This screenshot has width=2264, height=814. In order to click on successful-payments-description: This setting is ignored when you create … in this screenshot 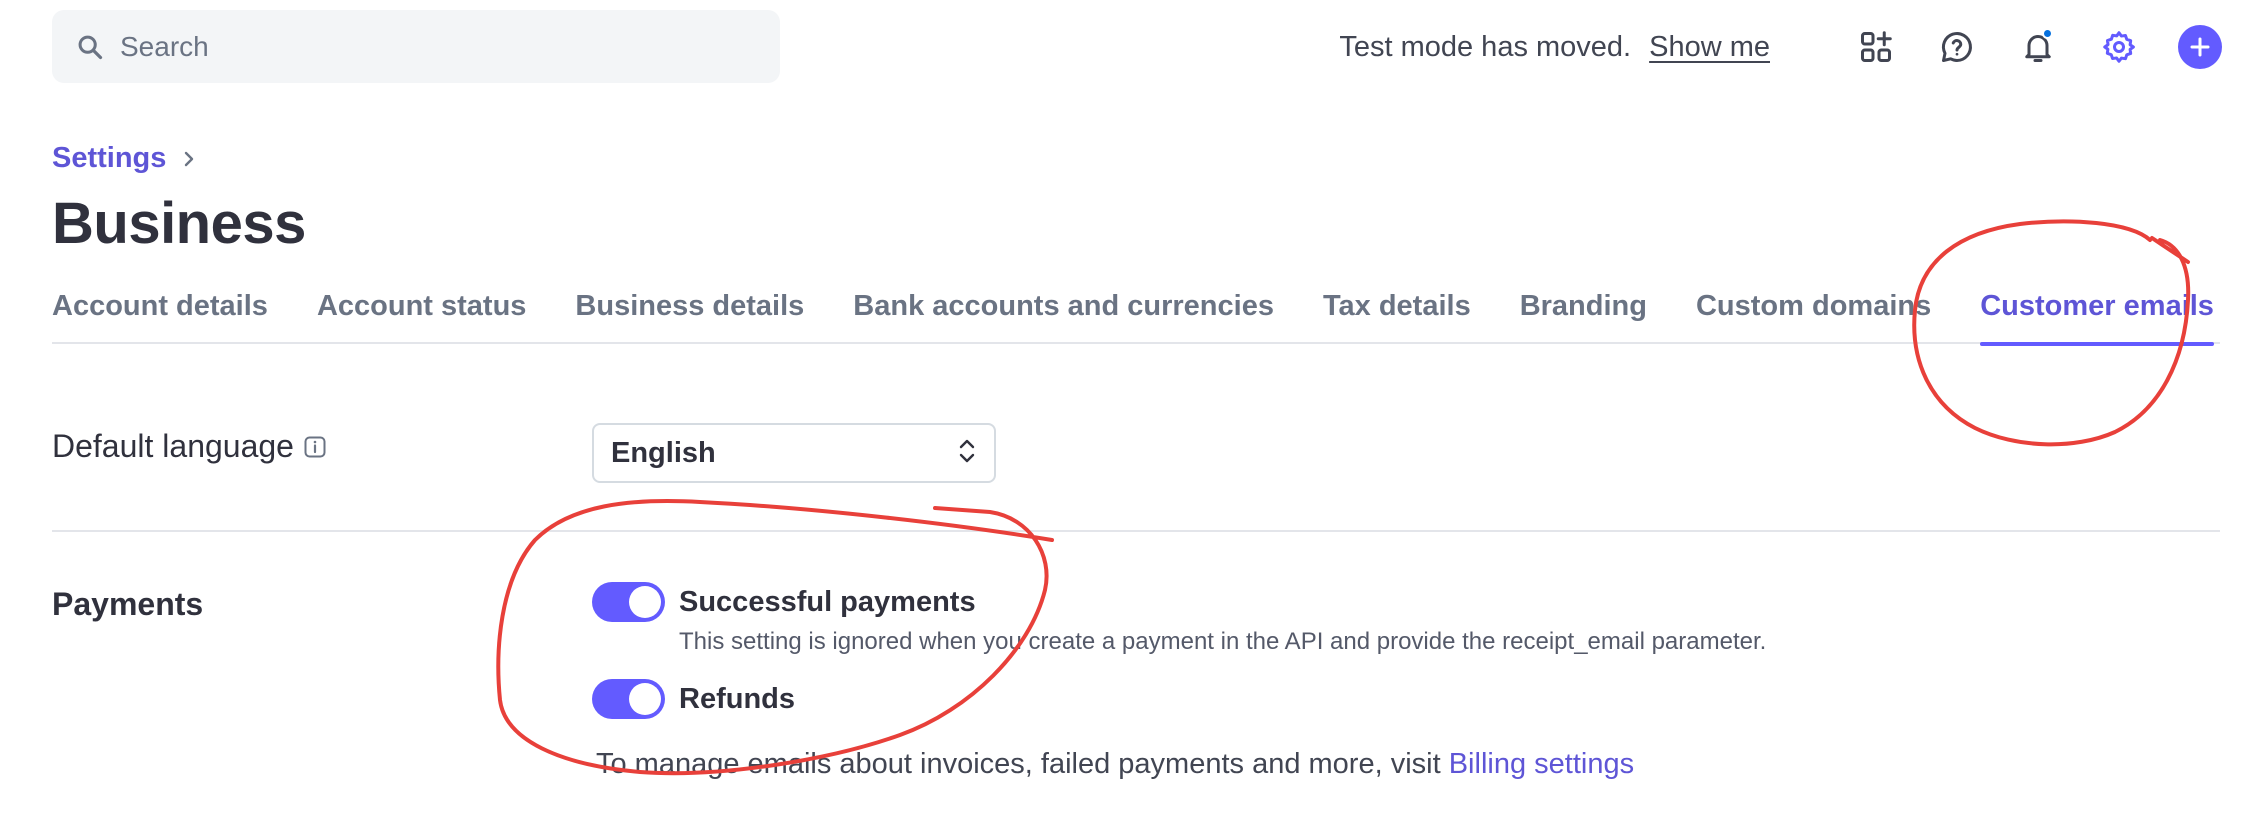, I will do `click(1223, 641)`.